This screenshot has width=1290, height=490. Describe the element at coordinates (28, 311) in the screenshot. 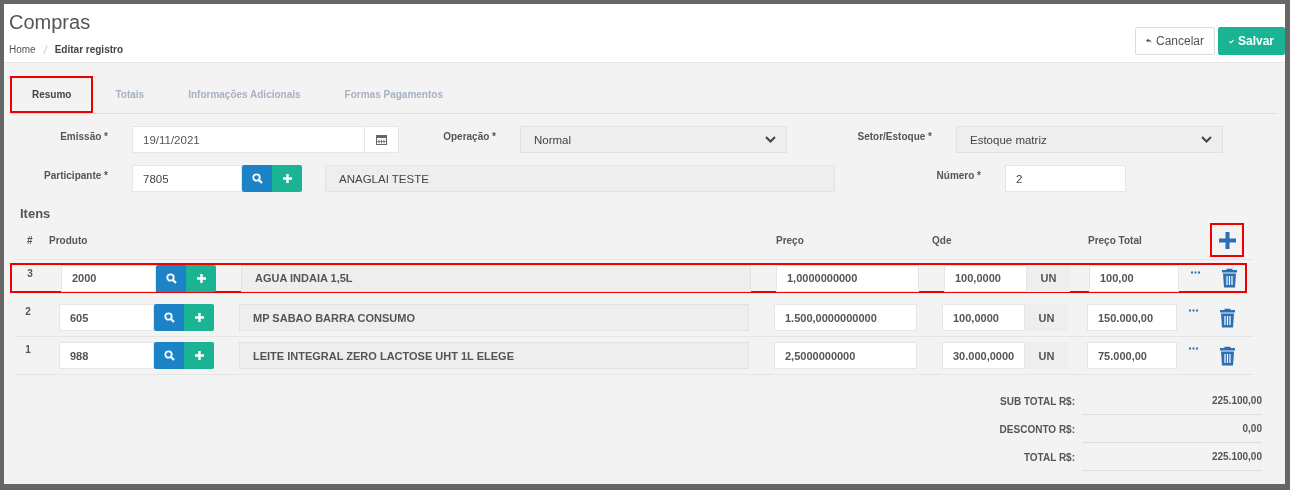

I see `row-number: 2` at that location.